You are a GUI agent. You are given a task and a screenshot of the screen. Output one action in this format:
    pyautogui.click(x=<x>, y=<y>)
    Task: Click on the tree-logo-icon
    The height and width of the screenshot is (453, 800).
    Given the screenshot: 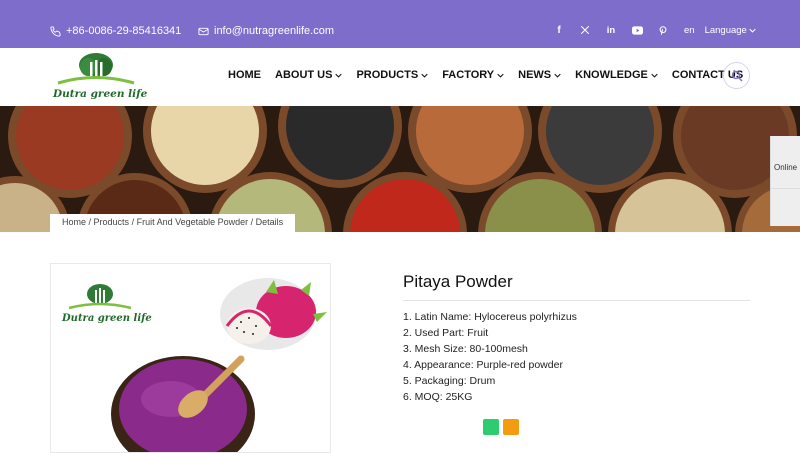 What is the action you would take?
    pyautogui.click(x=96, y=69)
    